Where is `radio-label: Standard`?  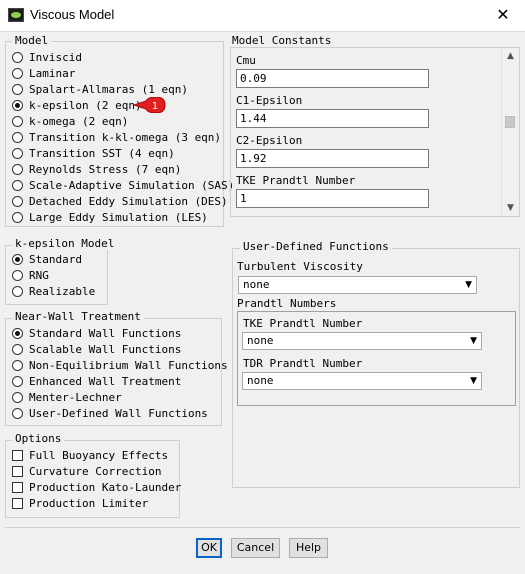 radio-label: Standard is located at coordinates (55, 259).